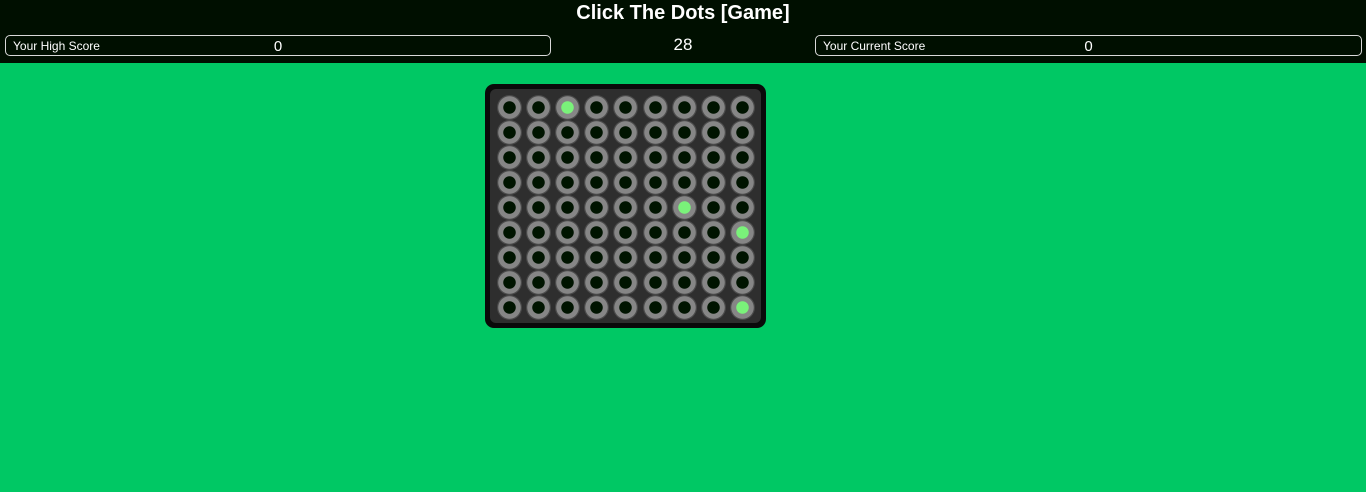 This screenshot has width=1366, height=492. I want to click on current-score-value: 0, so click(1088, 46).